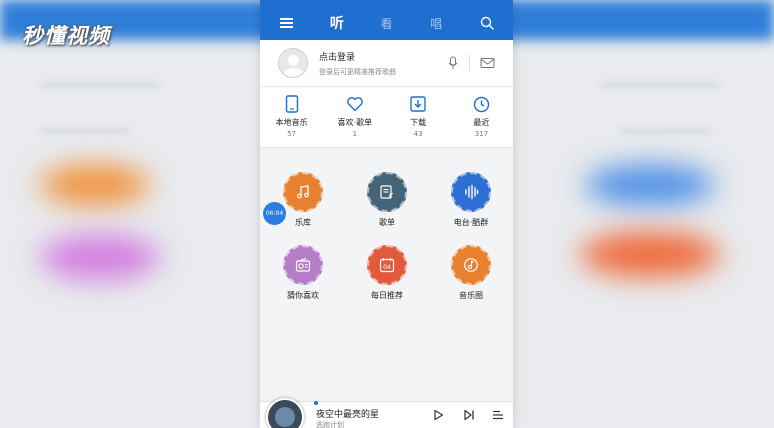  Describe the element at coordinates (418, 117) in the screenshot. I see `downloads-button: 下载 43` at that location.